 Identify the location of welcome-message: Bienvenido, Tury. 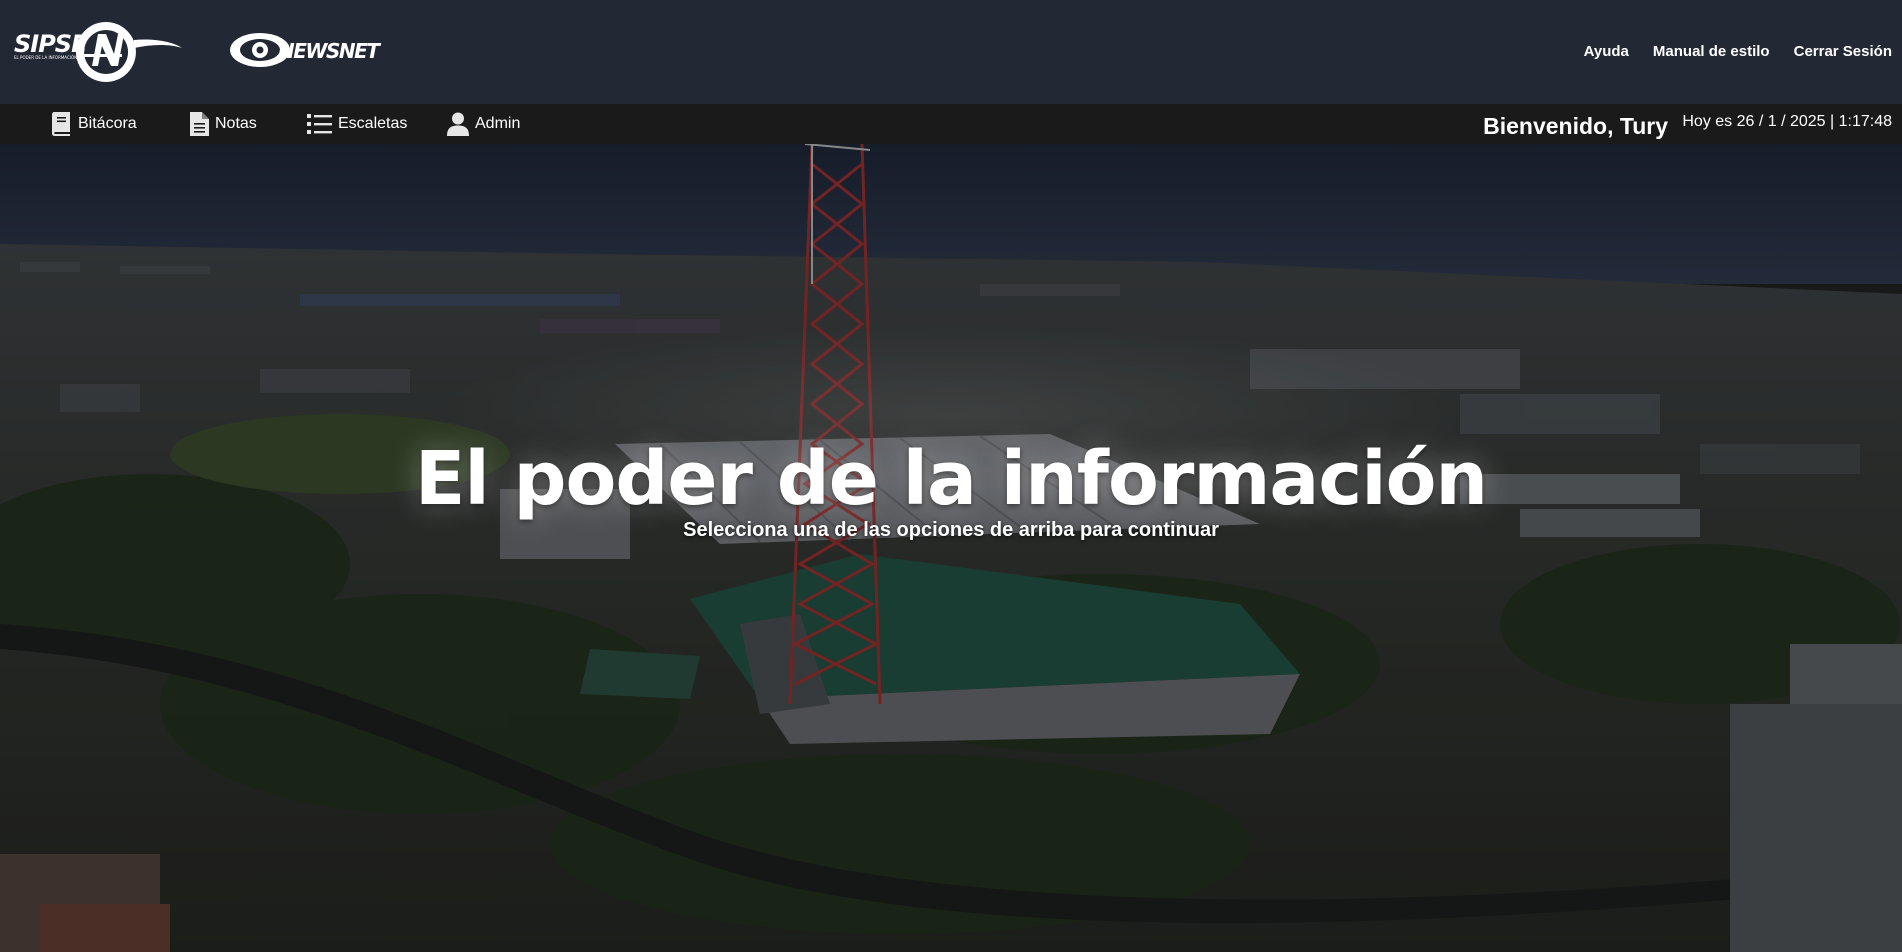
(1575, 126).